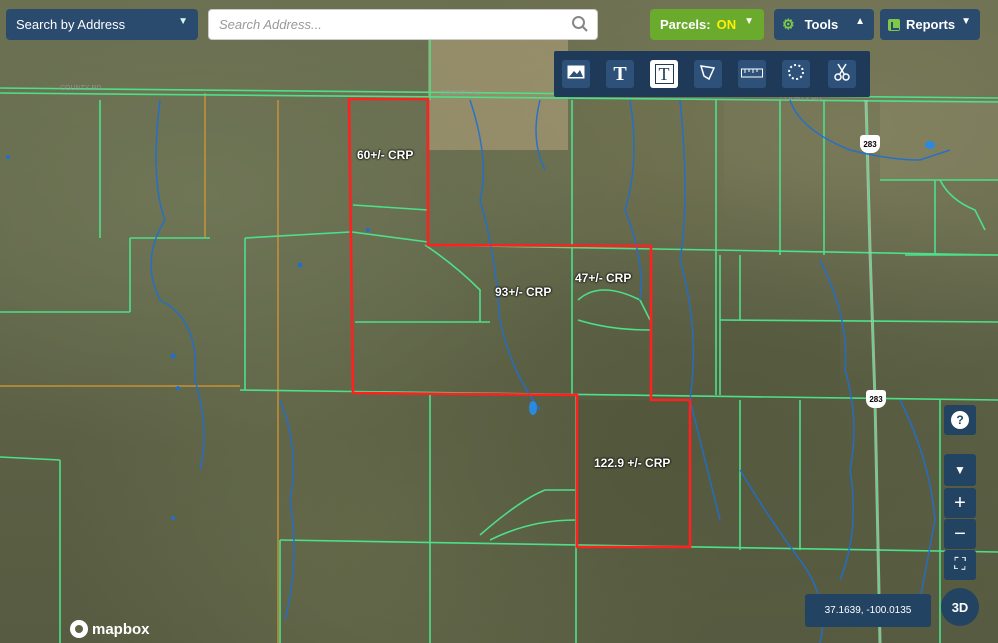  I want to click on circle-tool-button, so click(796, 74).